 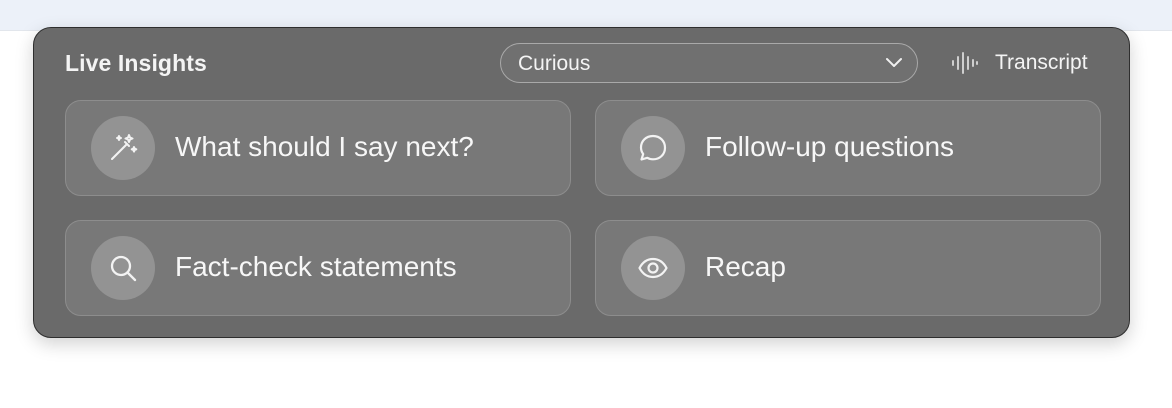 I want to click on magic-wand-icon, so click(x=124, y=147).